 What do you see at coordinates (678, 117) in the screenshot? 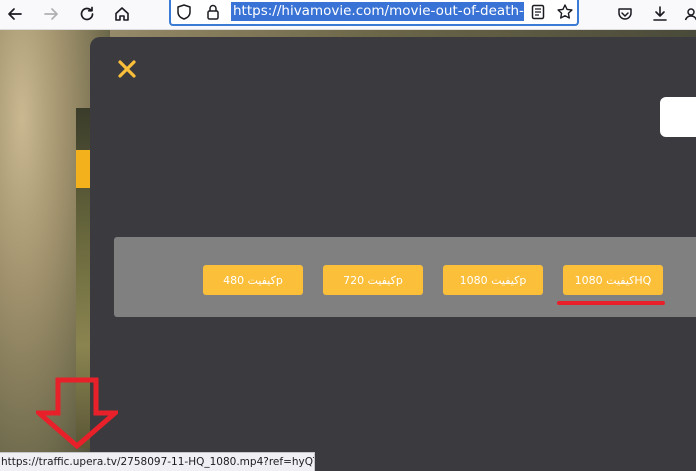
I see `modal-white-panel` at bounding box center [678, 117].